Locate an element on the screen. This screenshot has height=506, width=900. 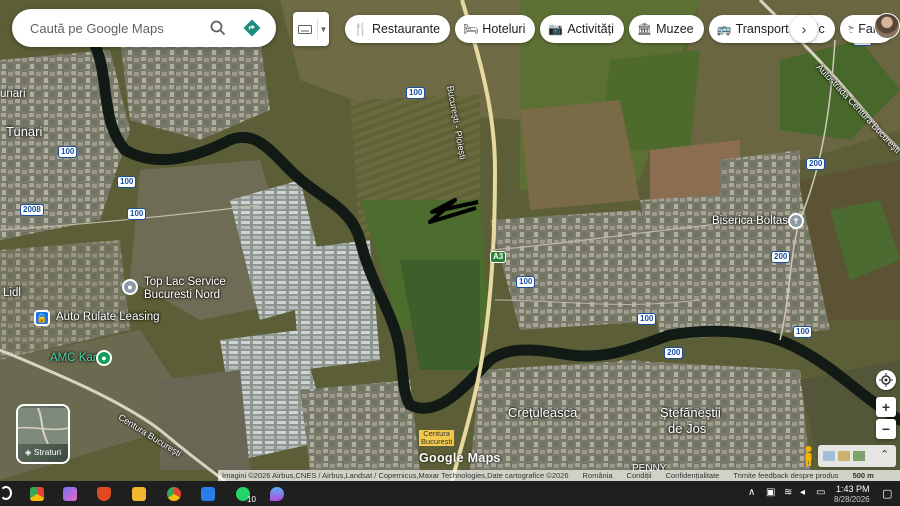
centura-tag: Centura București is located at coordinates (437, 438).